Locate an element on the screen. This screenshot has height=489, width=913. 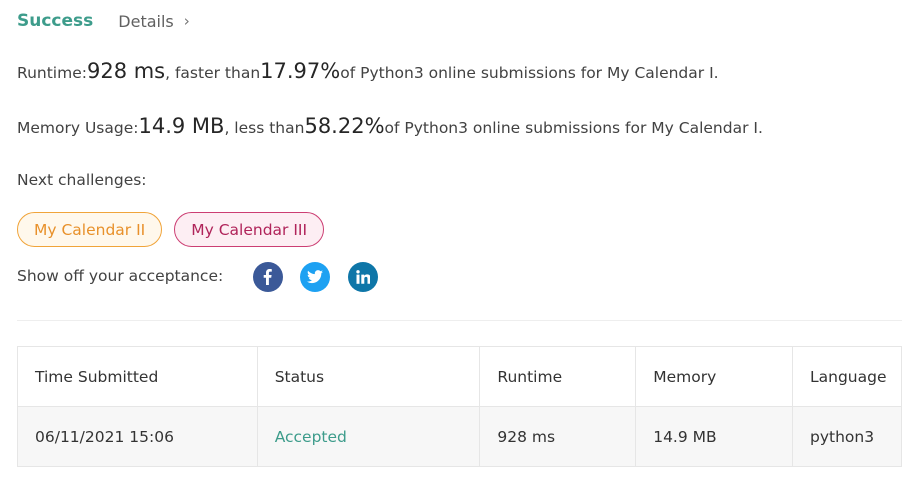
share-label: Show off your acceptance: is located at coordinates (120, 276).